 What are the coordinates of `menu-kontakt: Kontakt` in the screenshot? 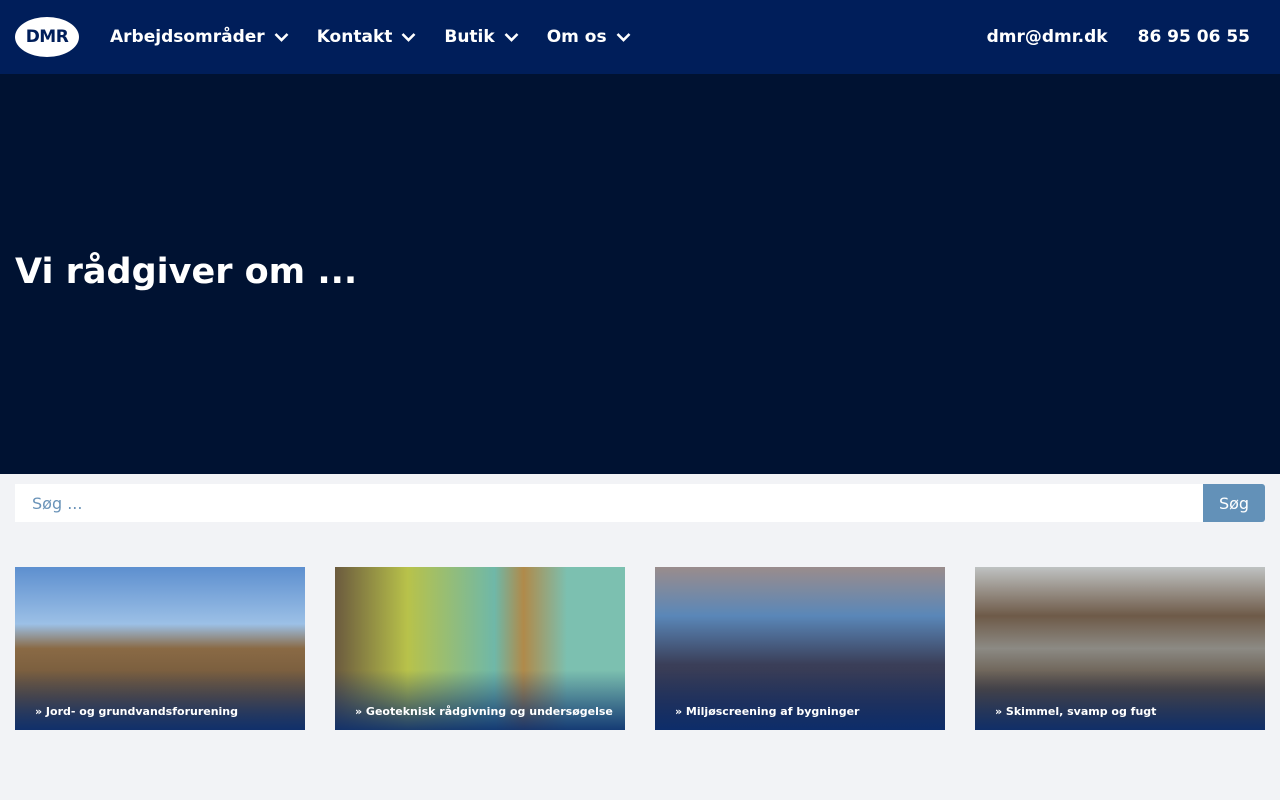 It's located at (367, 37).